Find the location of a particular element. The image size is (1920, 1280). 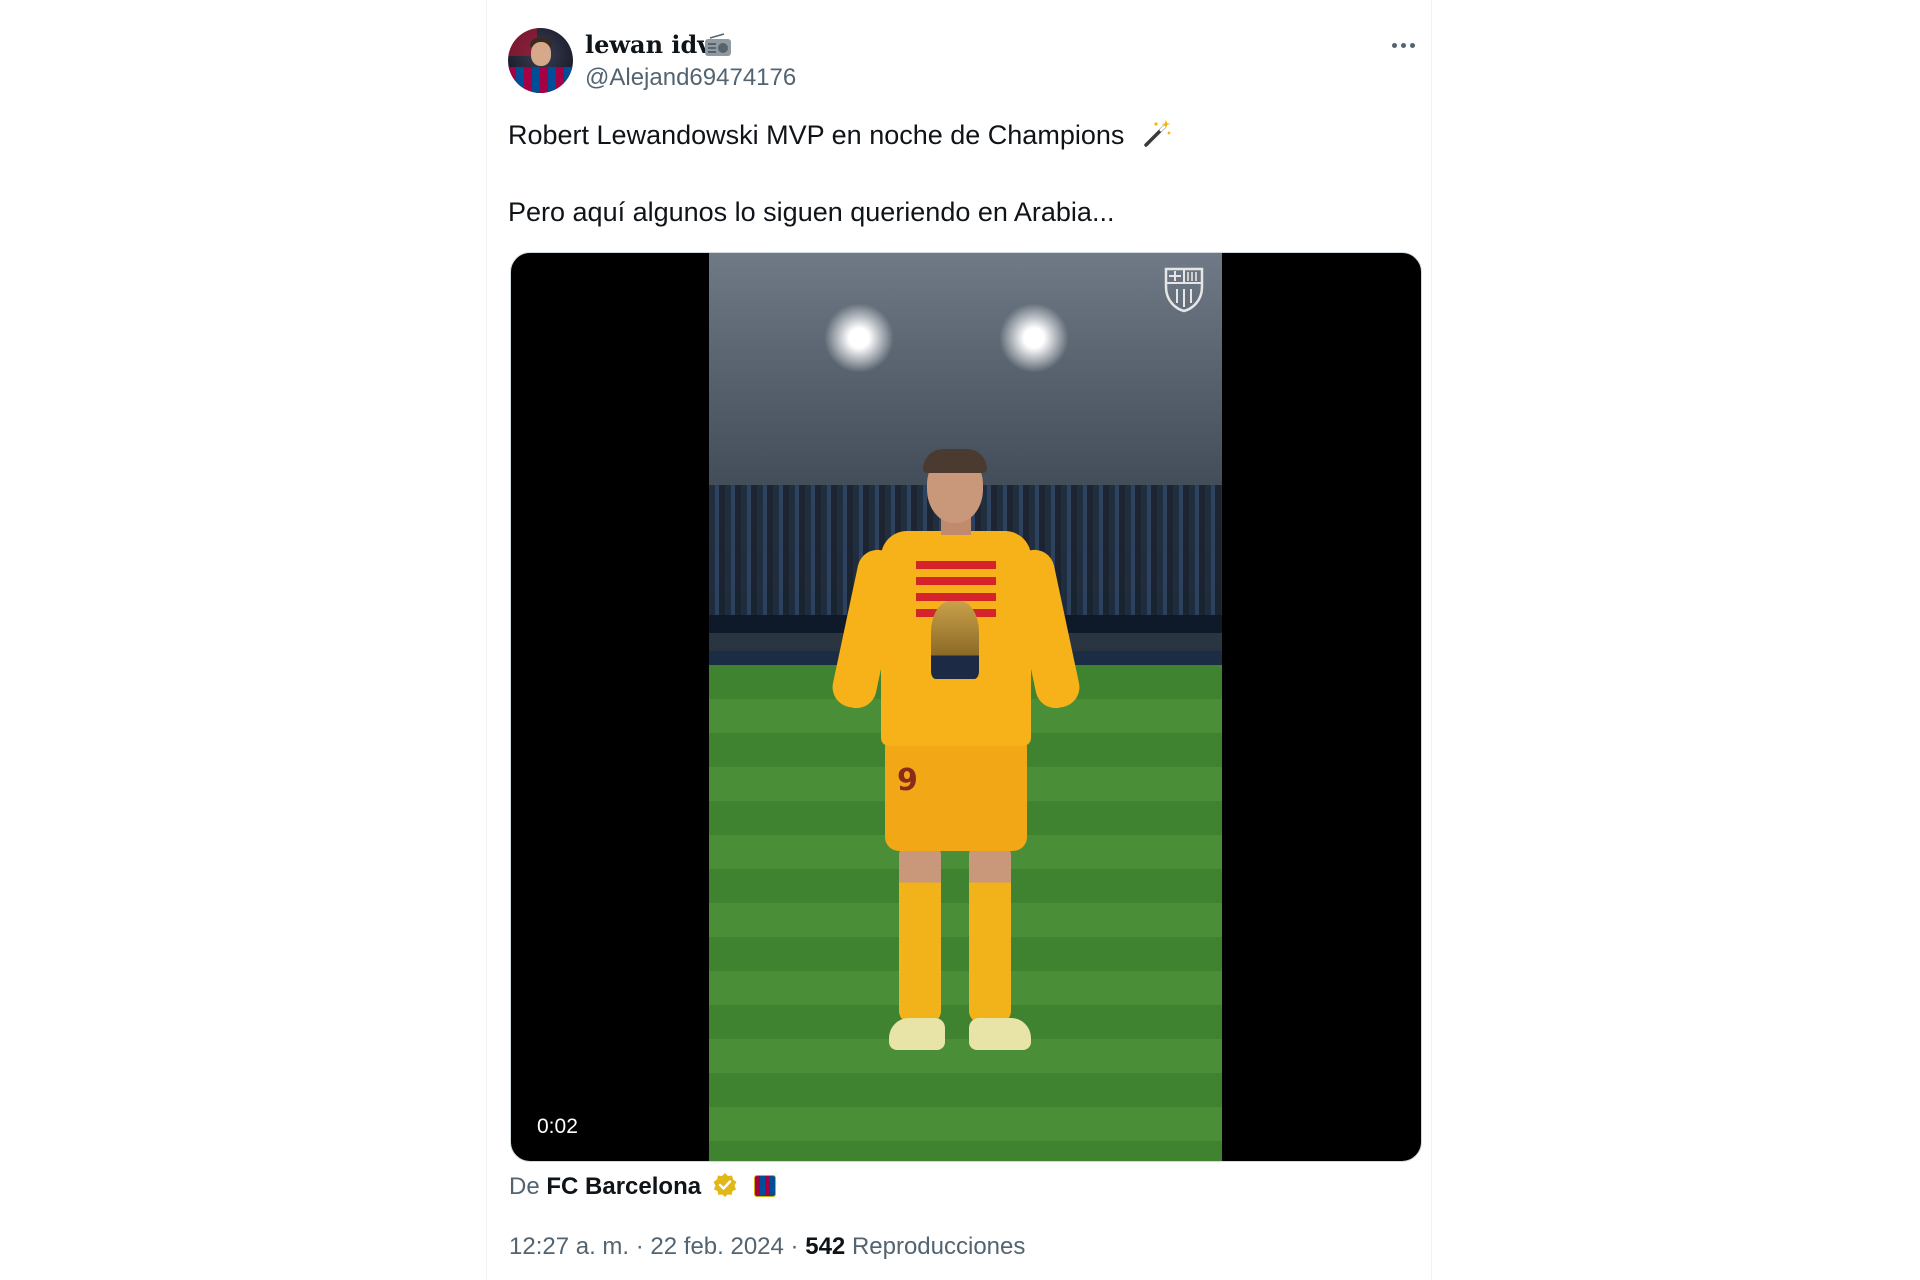

tweet-time: 12:27 a. m. is located at coordinates (569, 1246).